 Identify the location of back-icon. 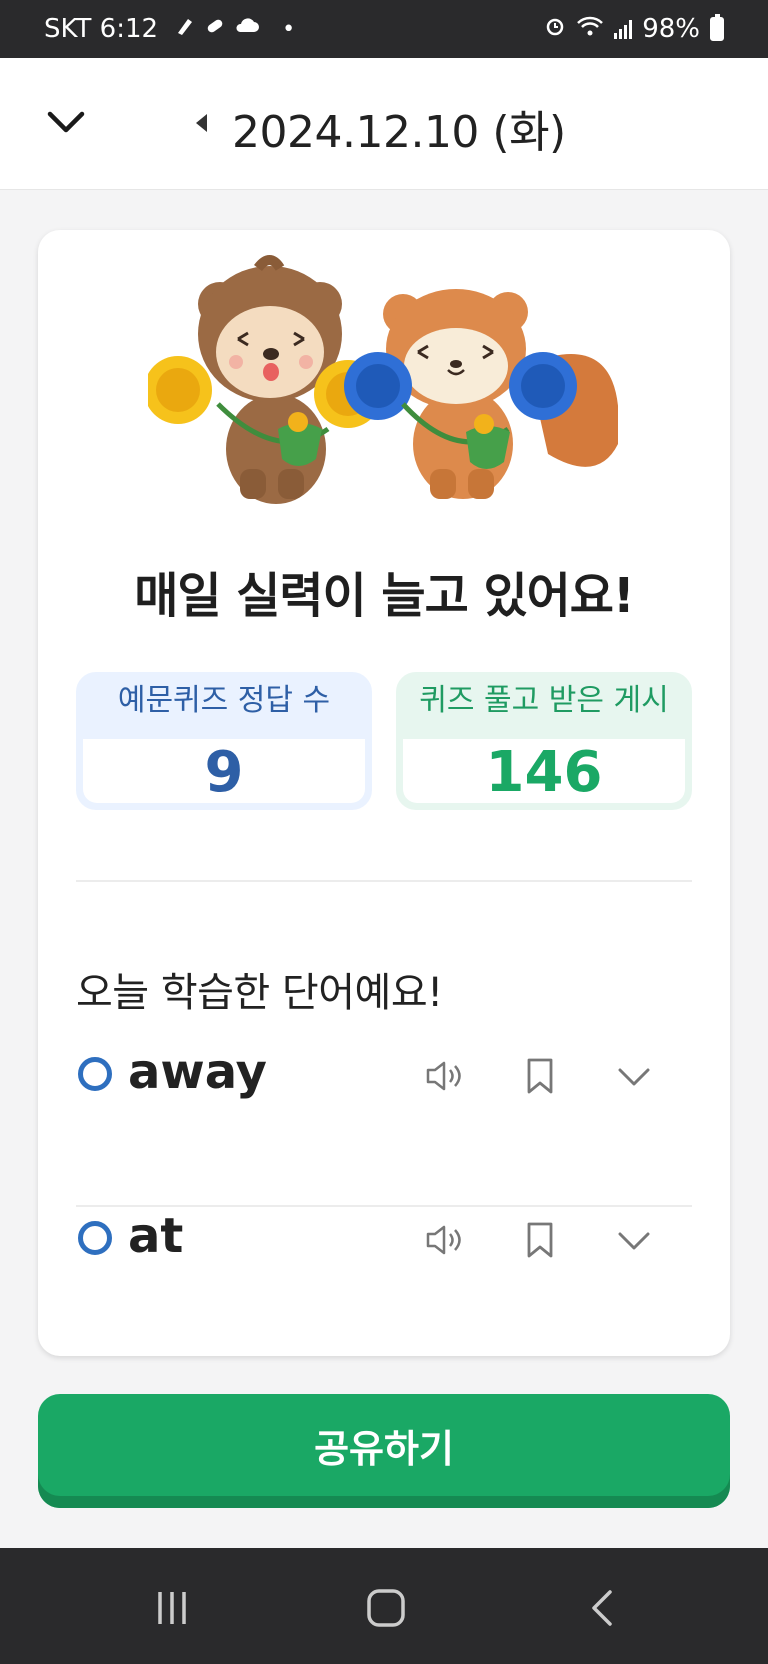
(604, 1608).